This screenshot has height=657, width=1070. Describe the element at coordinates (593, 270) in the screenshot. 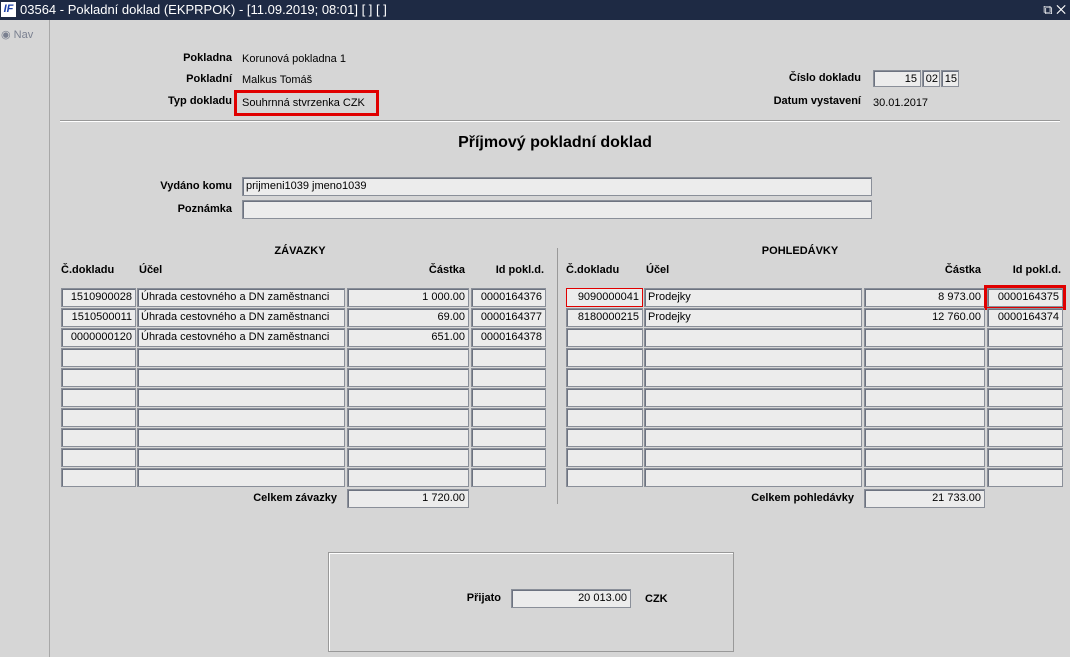

I see `col-header-doc: Č.dokladu` at that location.